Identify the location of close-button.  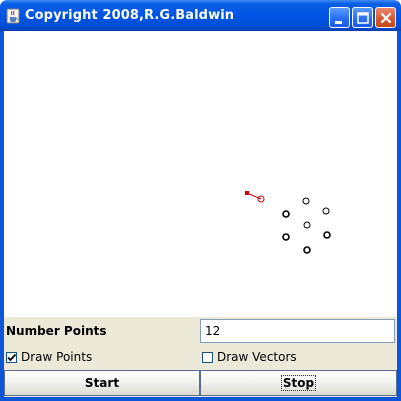
(385, 17).